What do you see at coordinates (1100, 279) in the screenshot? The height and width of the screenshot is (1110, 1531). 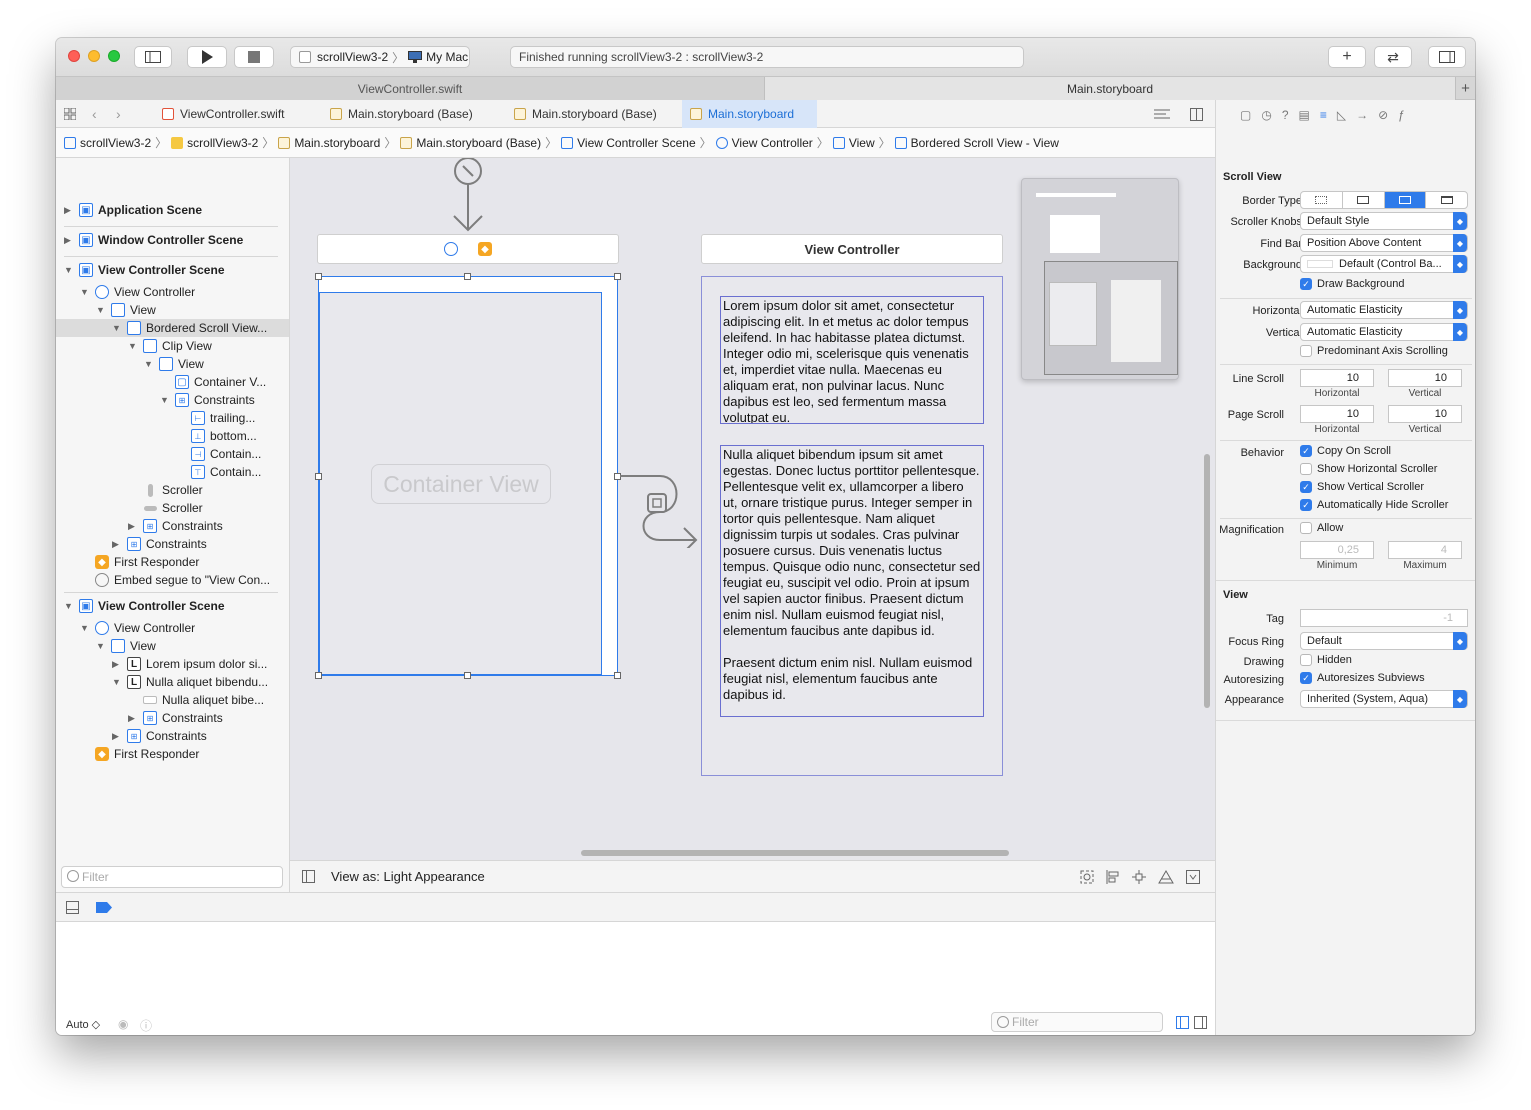 I see `canvas-minimap` at bounding box center [1100, 279].